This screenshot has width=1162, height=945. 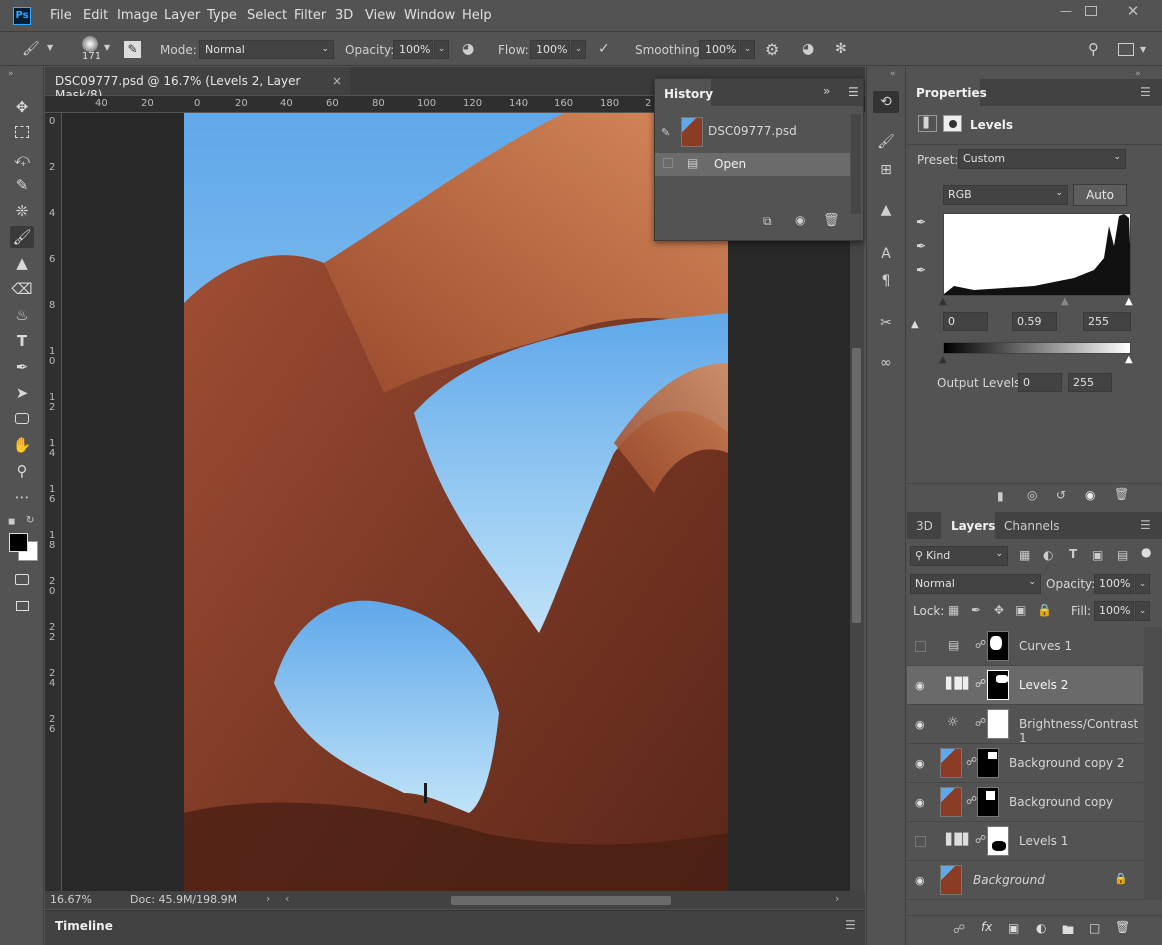 What do you see at coordinates (71, 899) in the screenshot?
I see `zoom-level: 16.67%` at bounding box center [71, 899].